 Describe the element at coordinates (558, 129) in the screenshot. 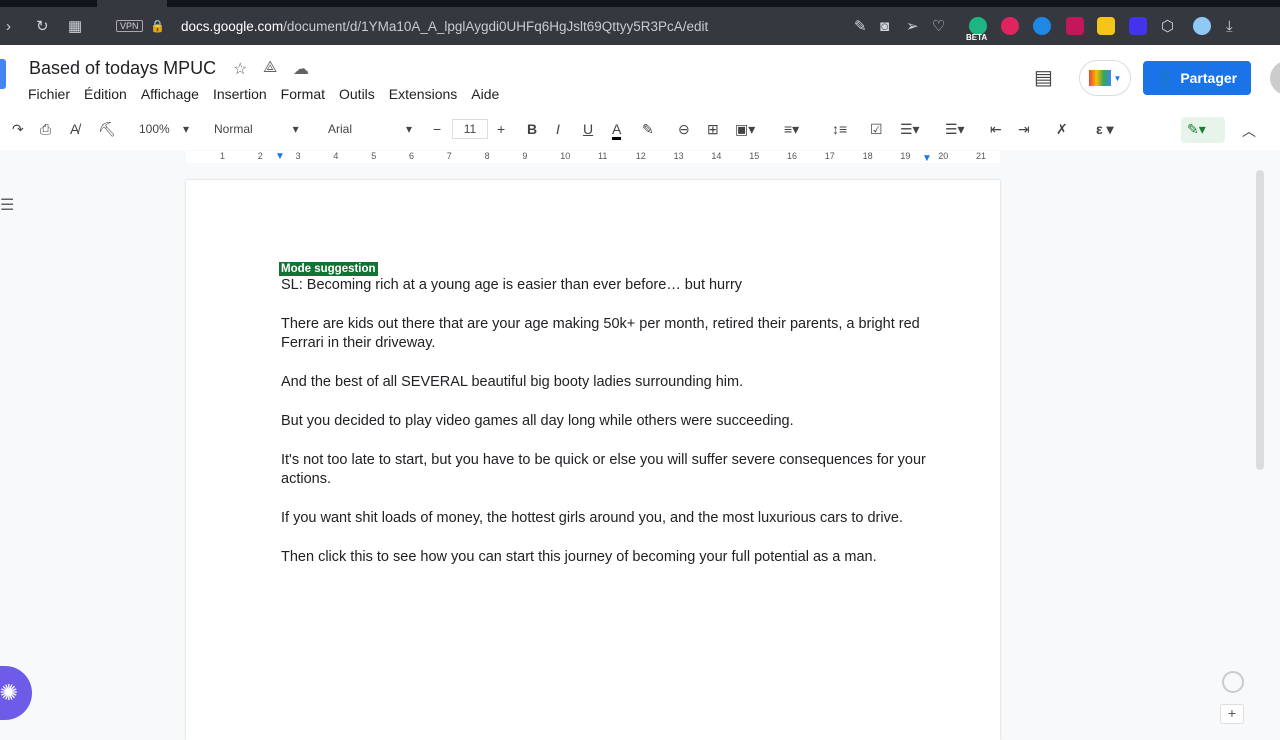

I see `italic-icon: I` at that location.